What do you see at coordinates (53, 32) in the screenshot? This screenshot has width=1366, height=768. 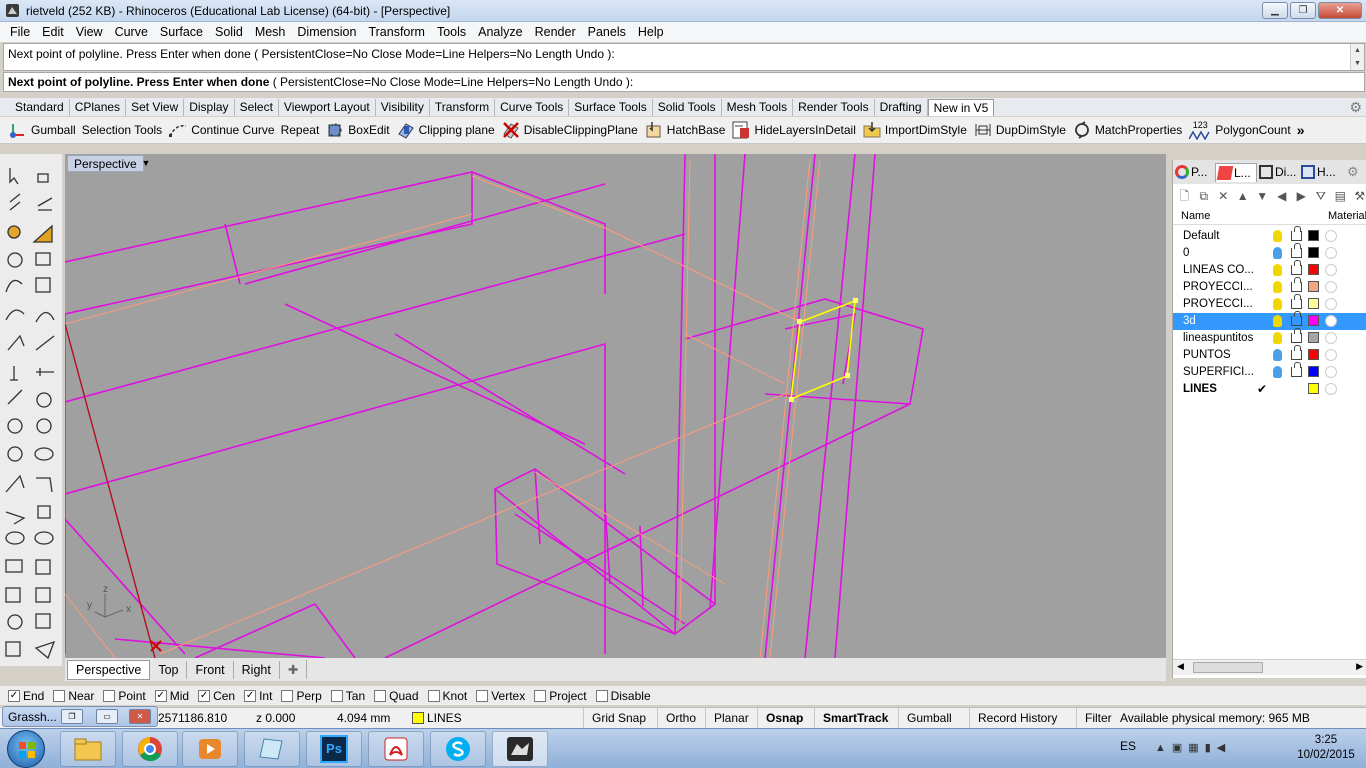 I see `menu-edit: Edit` at bounding box center [53, 32].